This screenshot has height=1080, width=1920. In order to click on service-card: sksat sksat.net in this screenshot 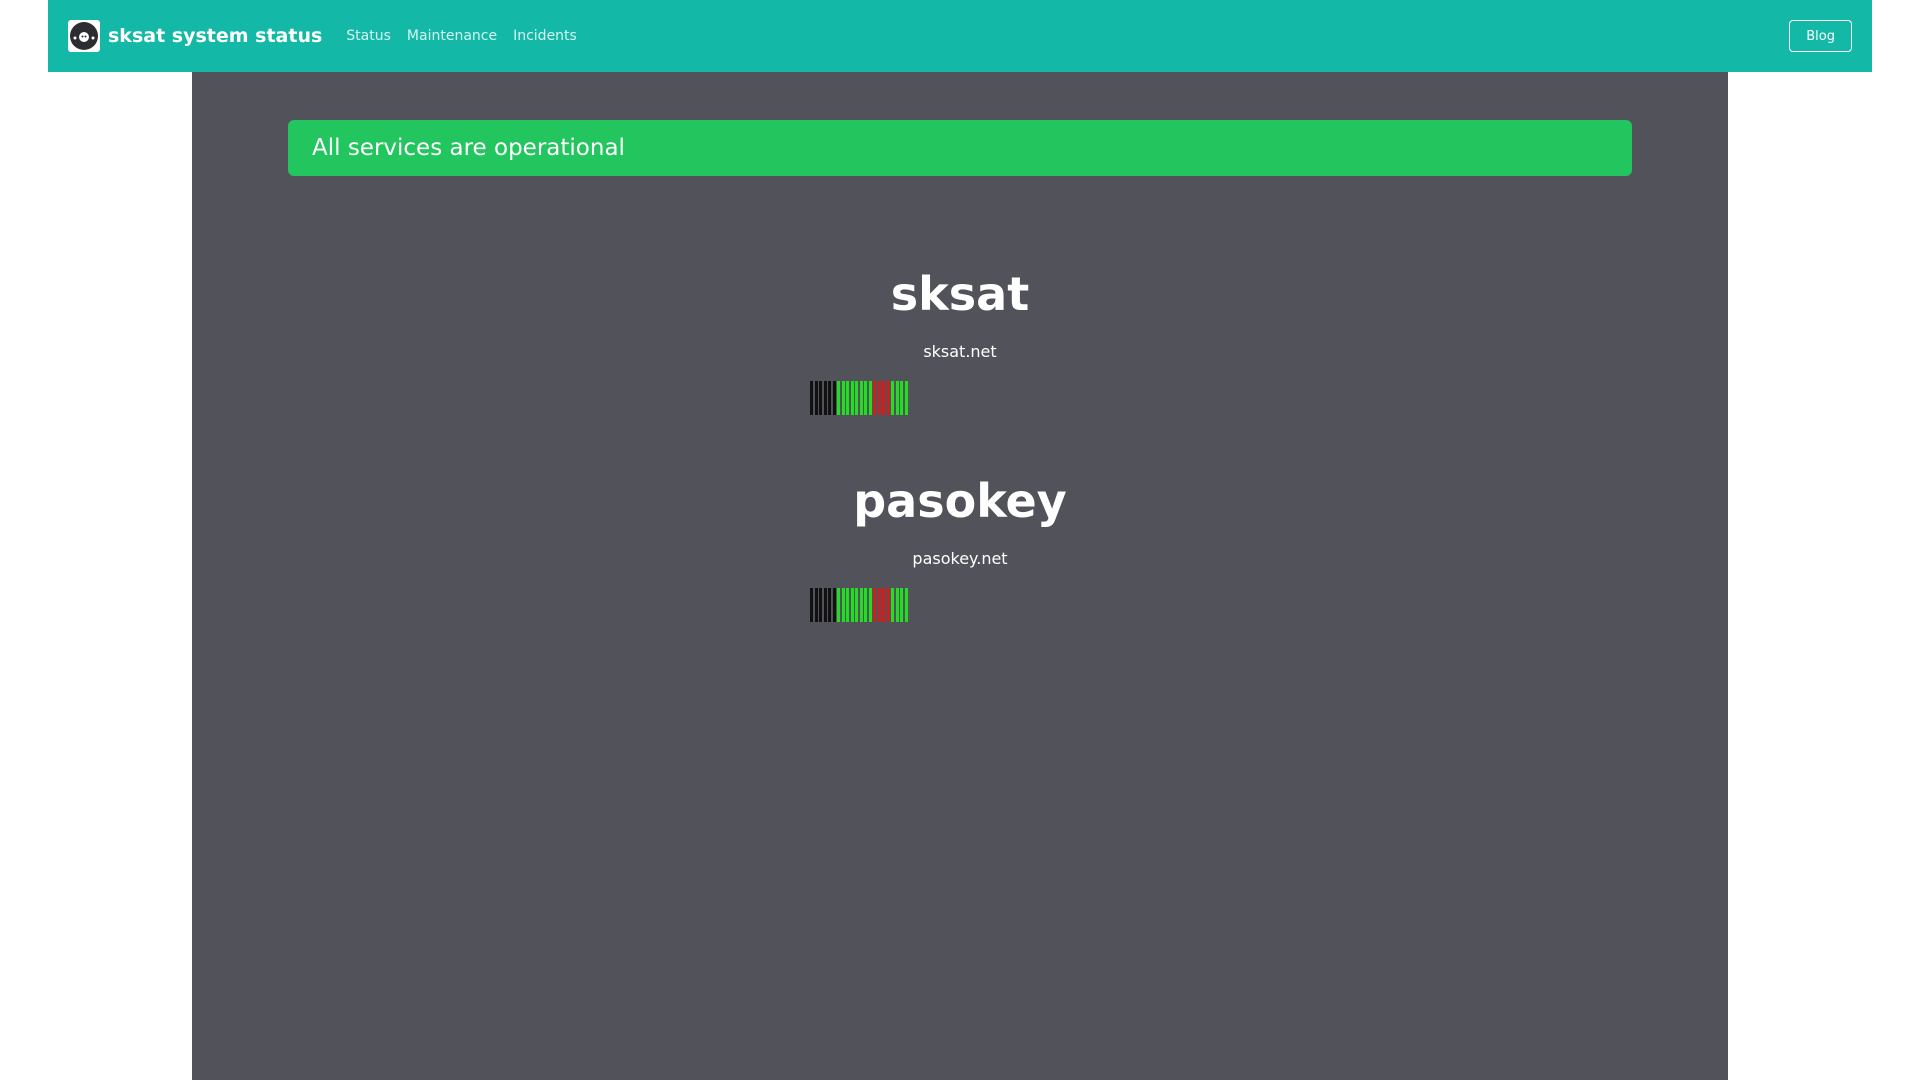, I will do `click(960, 314)`.